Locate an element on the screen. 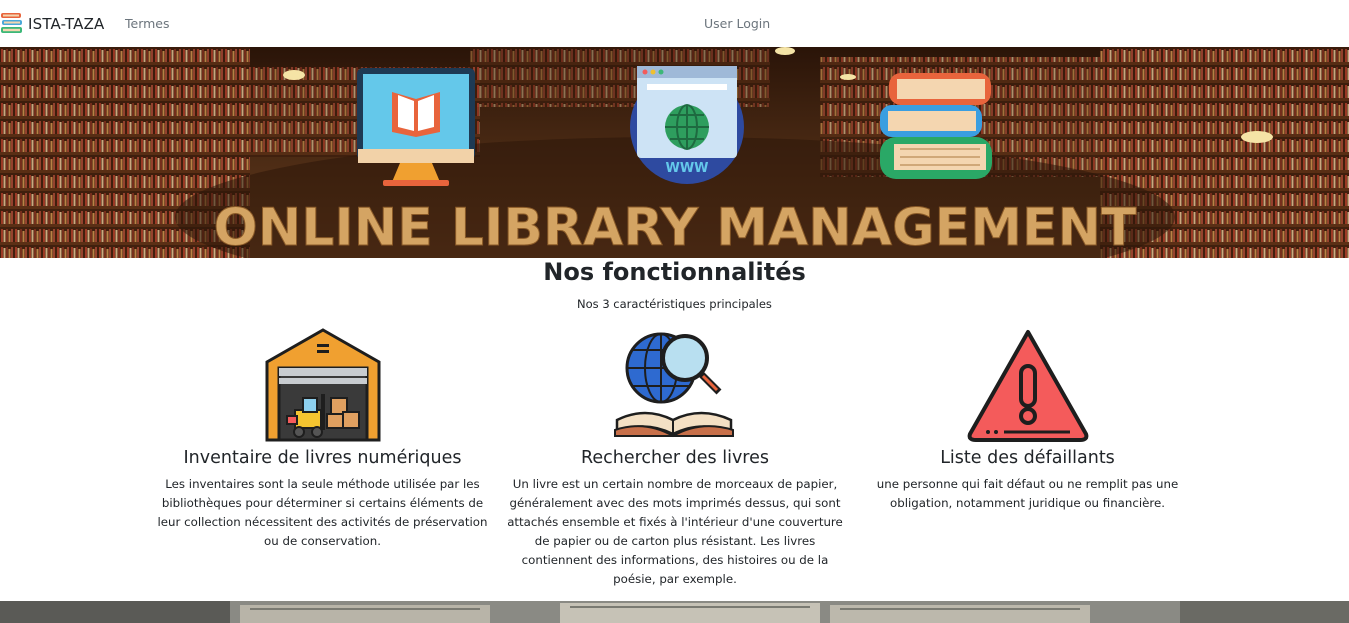  nav-link-user-login: User Login is located at coordinates (737, 23).